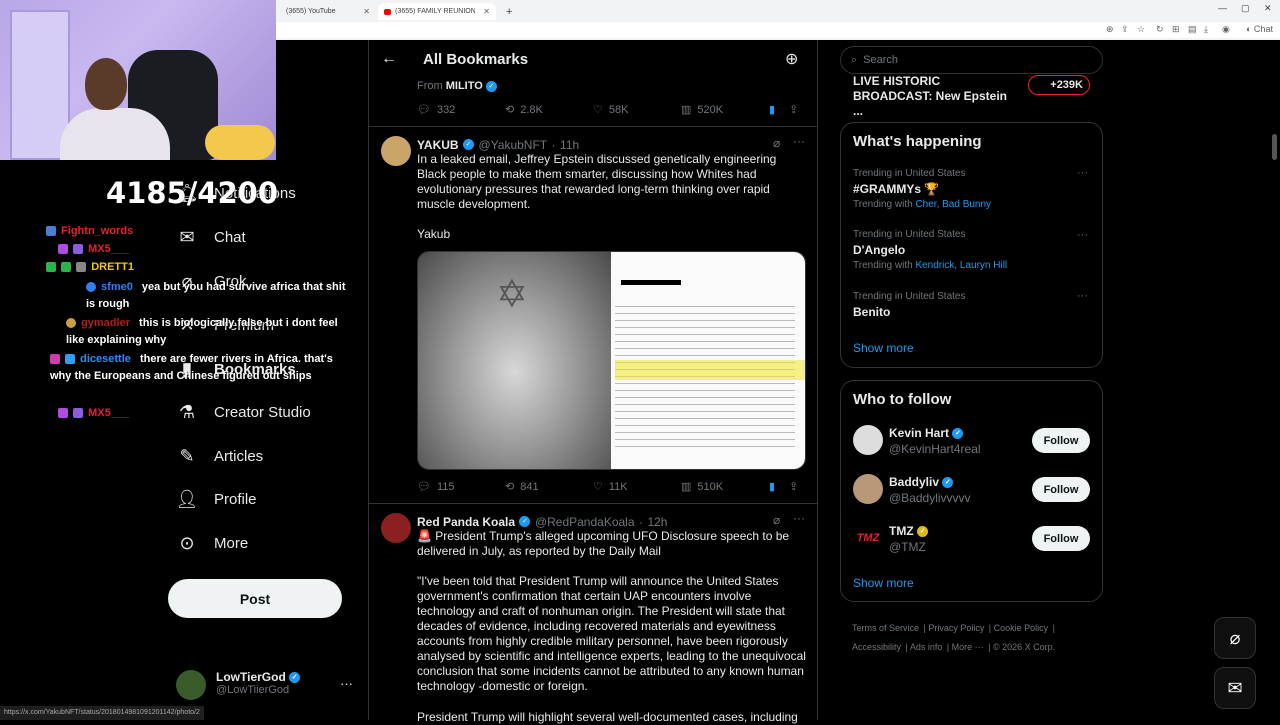 This screenshot has height=725, width=1280. Describe the element at coordinates (1110, 29) in the screenshot. I see `zoom-icon: ⊕` at that location.